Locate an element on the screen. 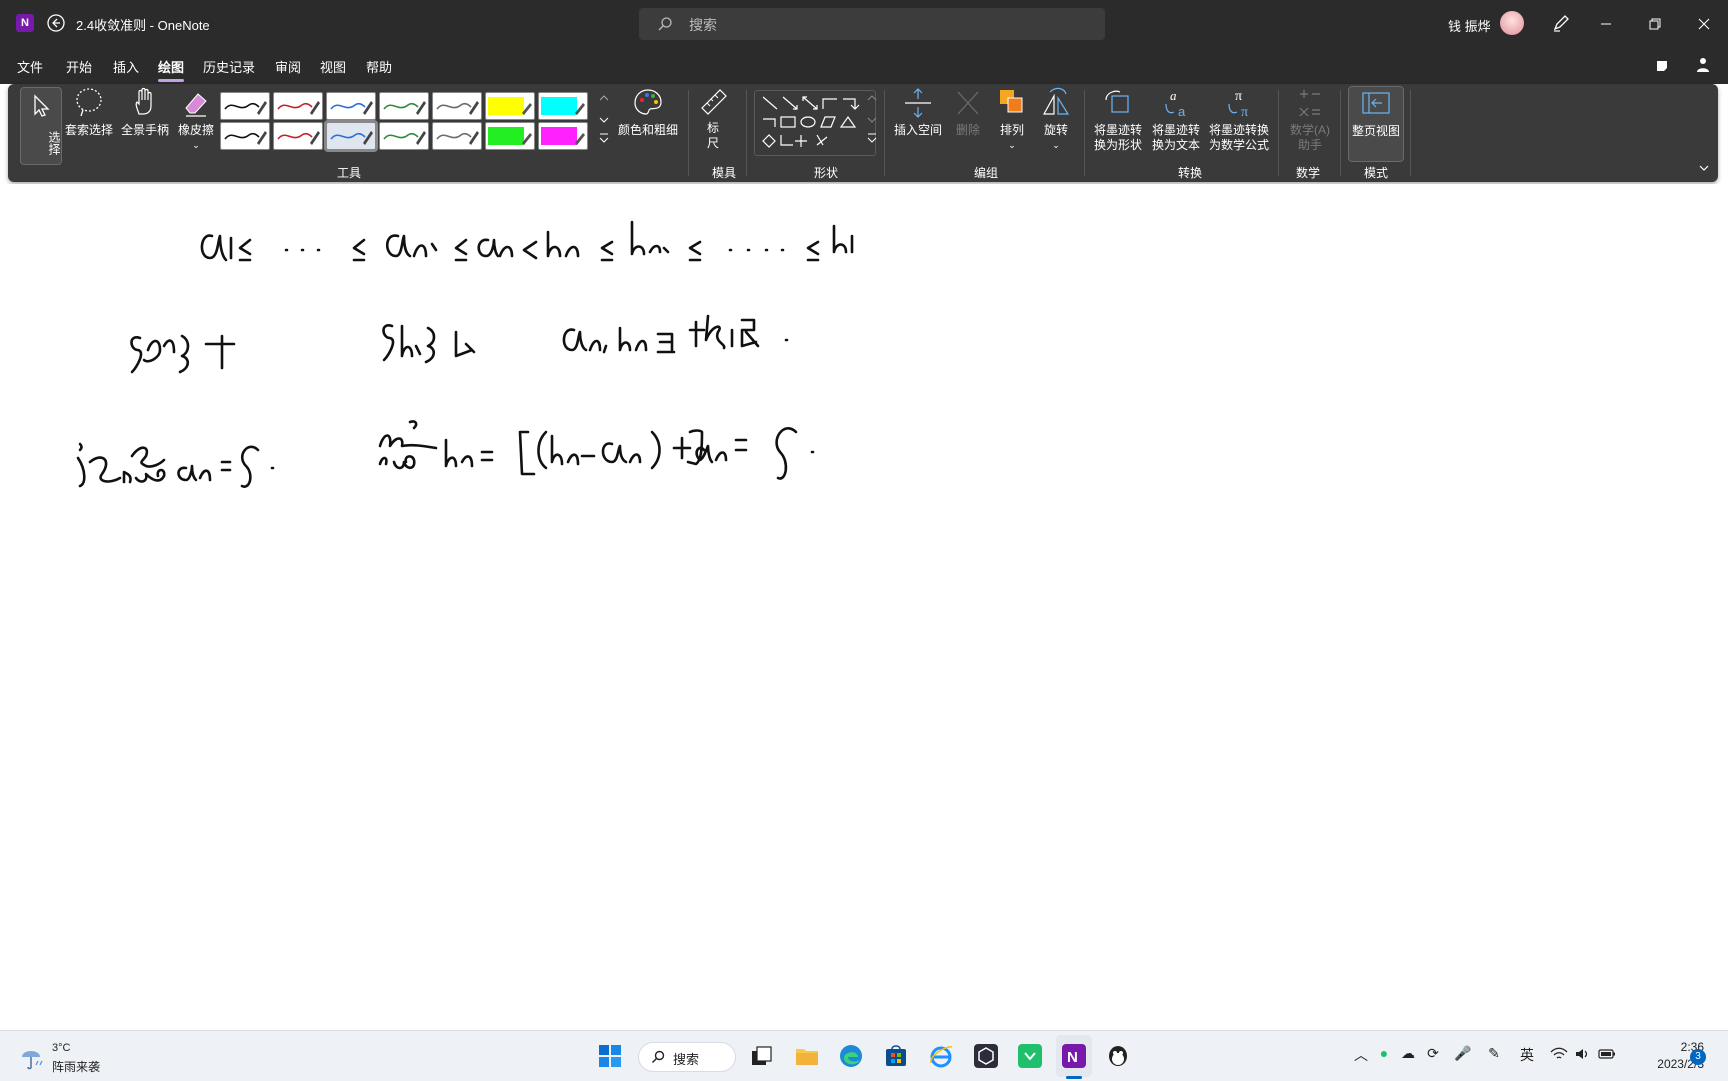  start-windows-icon is located at coordinates (610, 1056).